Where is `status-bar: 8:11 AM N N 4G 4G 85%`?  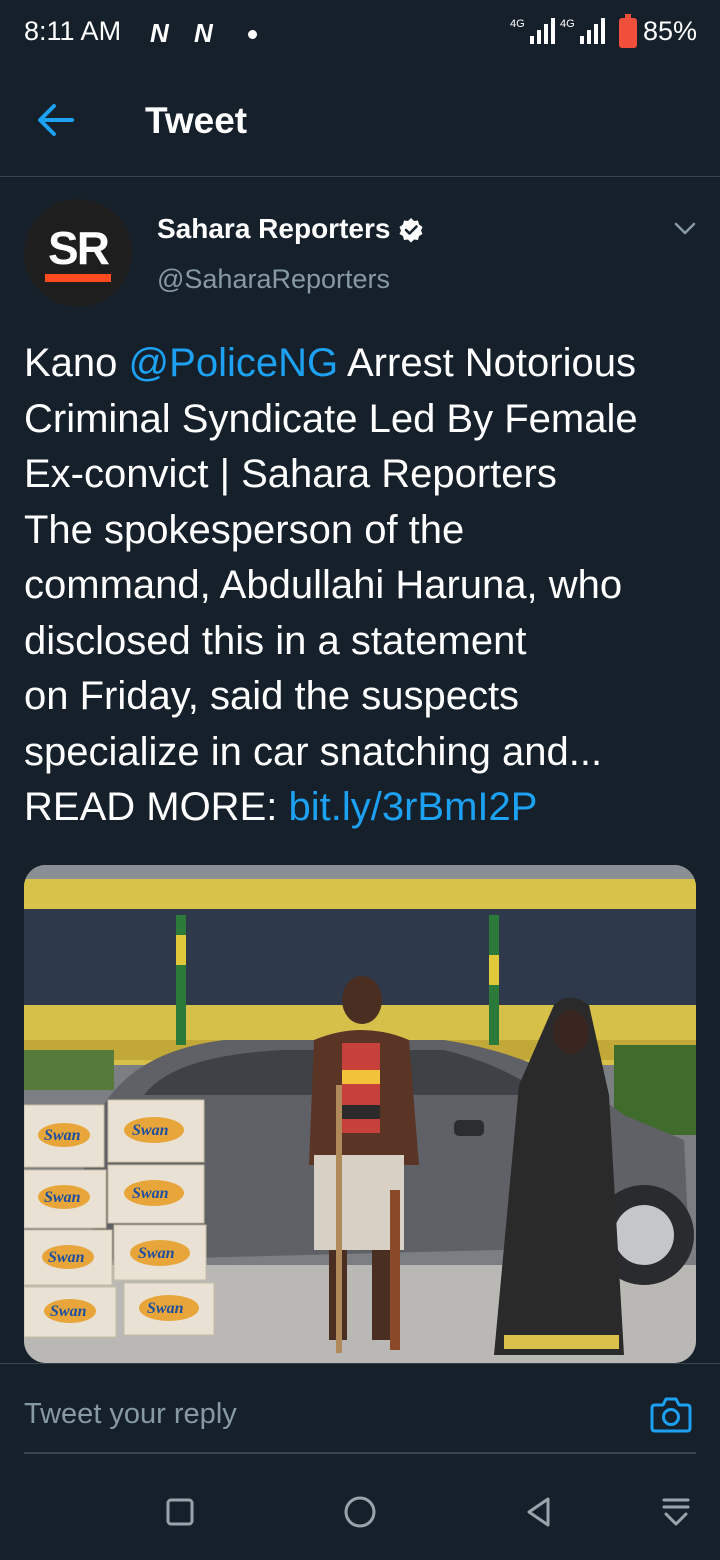
status-bar: 8:11 AM N N 4G 4G 85% is located at coordinates (360, 32).